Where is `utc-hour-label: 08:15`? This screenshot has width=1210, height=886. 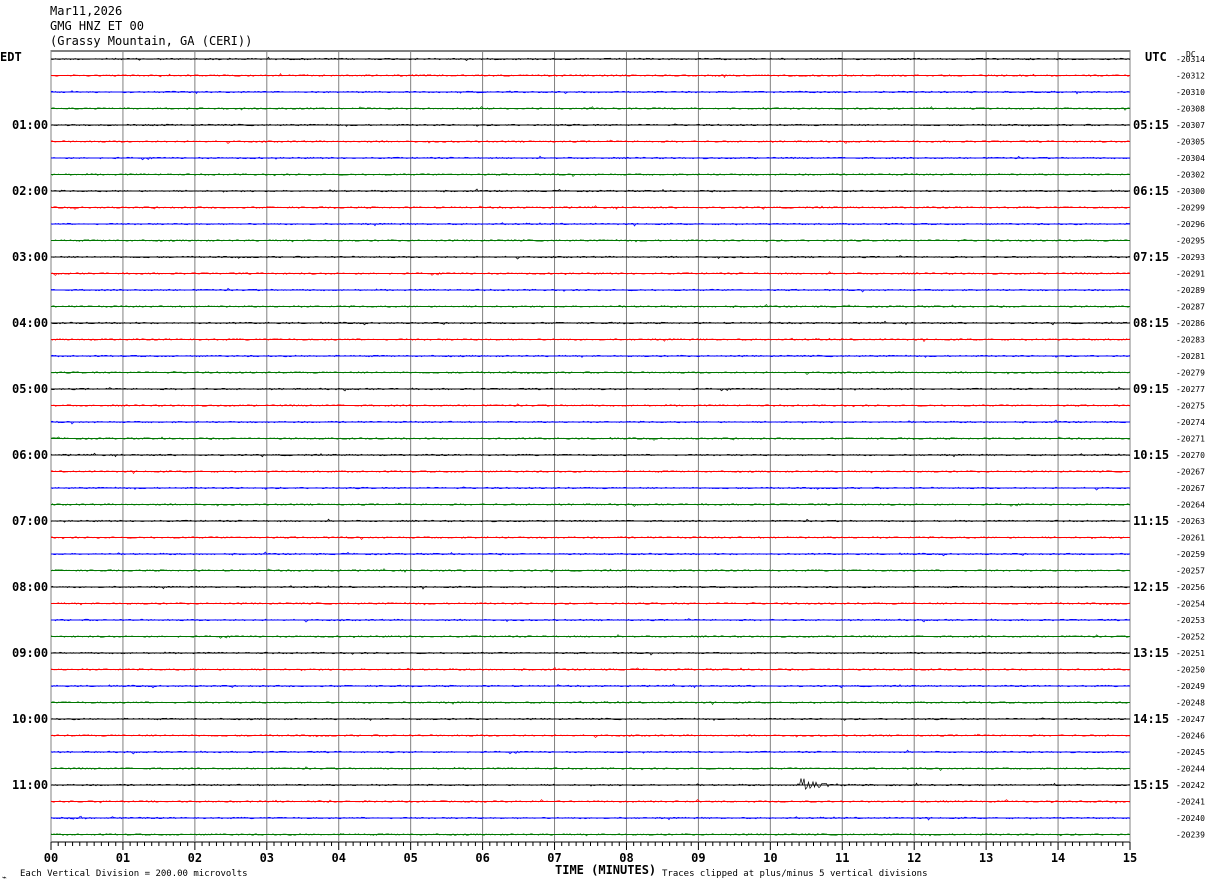 utc-hour-label: 08:15 is located at coordinates (1151, 323).